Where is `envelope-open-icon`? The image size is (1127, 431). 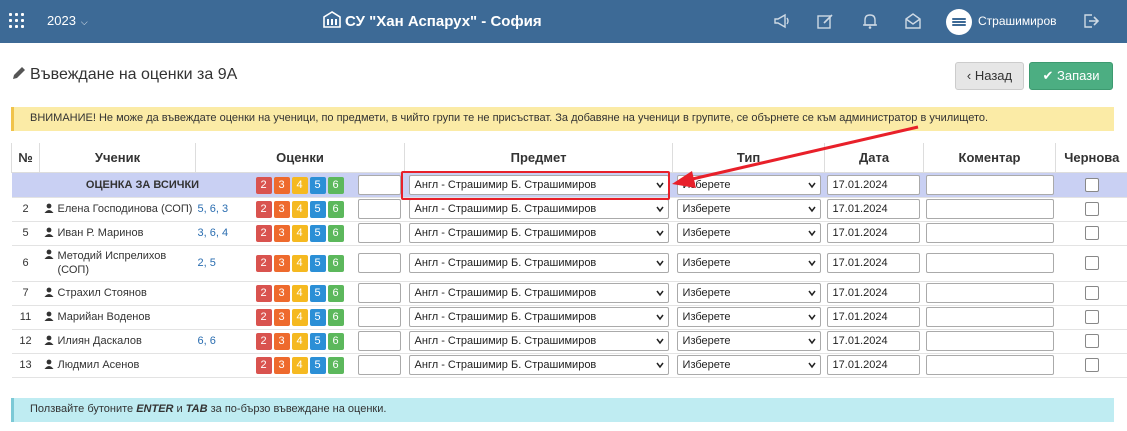 envelope-open-icon is located at coordinates (913, 21).